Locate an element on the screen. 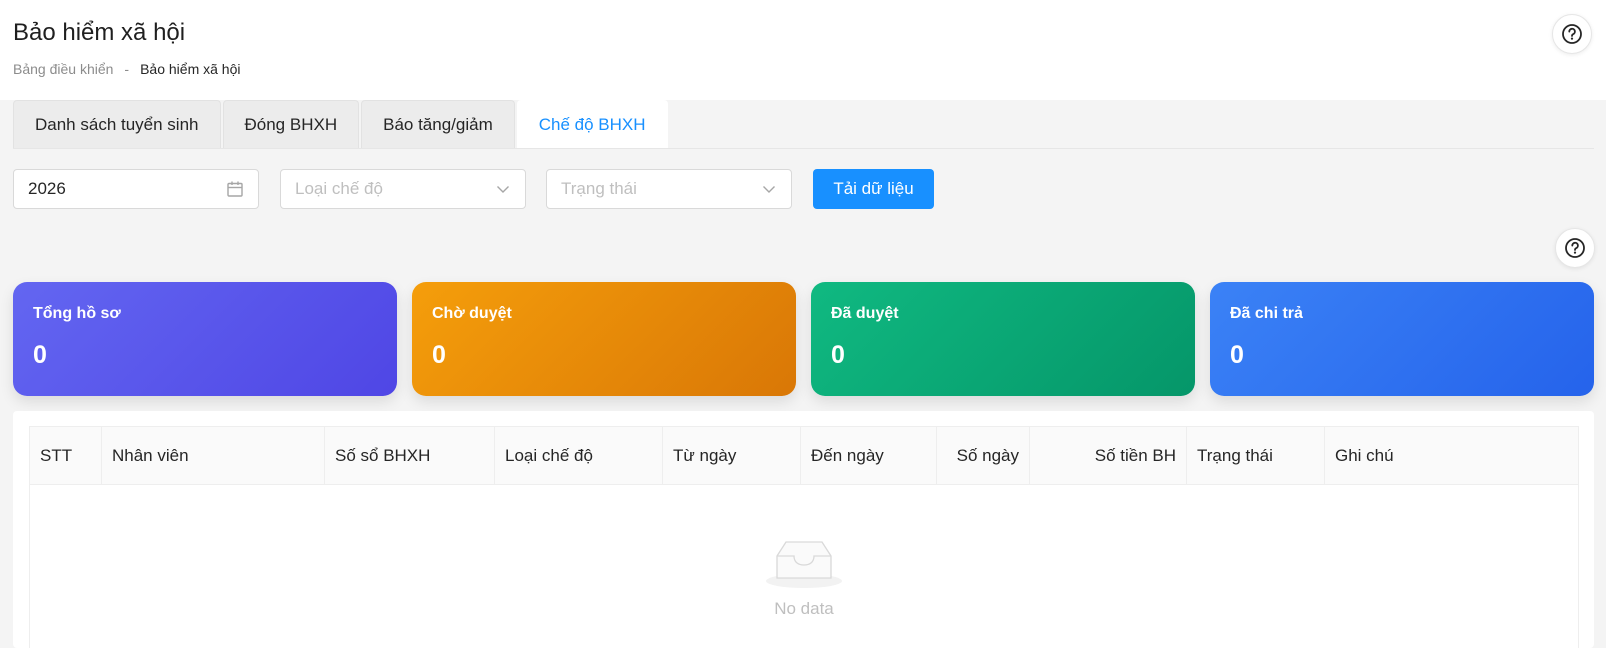  stat-card-total: Tổng hồ sơ 0 is located at coordinates (205, 339).